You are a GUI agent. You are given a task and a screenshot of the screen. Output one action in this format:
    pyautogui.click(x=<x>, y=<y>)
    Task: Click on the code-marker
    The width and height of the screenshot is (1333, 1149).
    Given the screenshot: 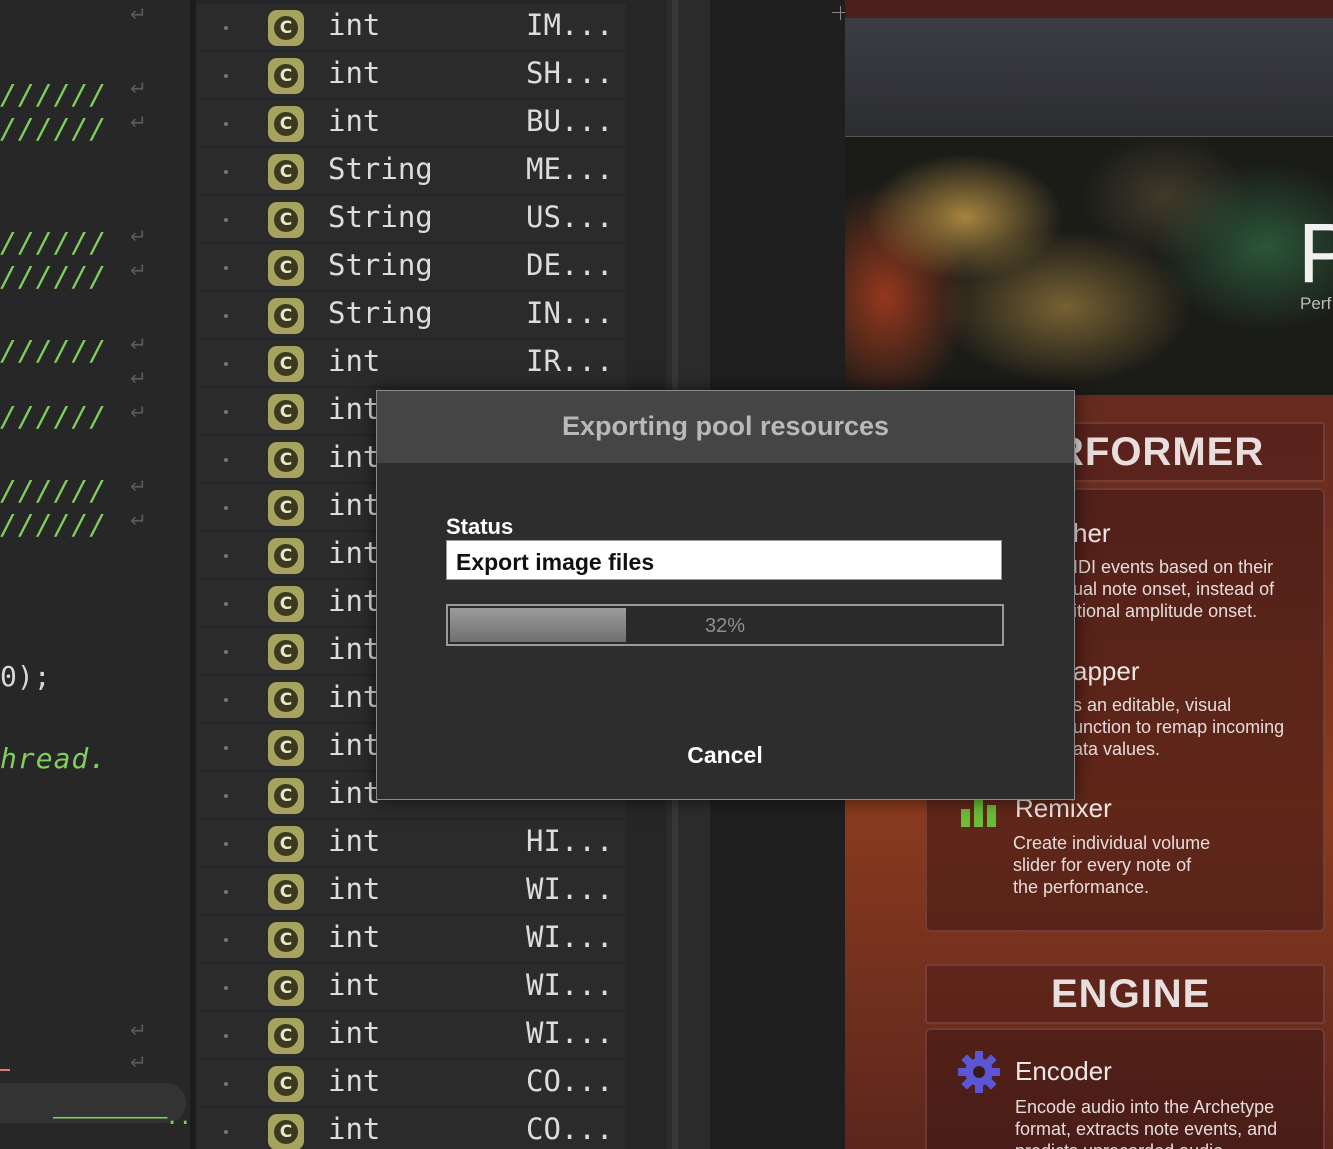 What is the action you would take?
    pyautogui.click(x=5, y=1070)
    